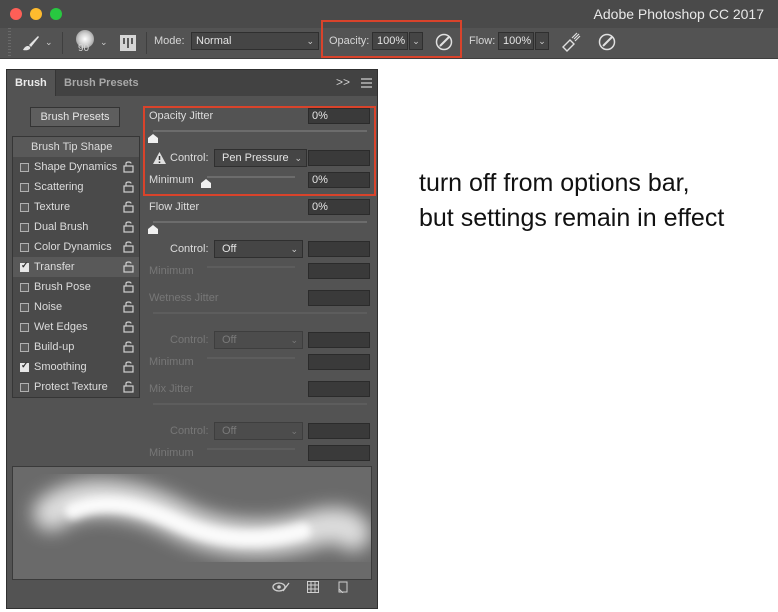 The height and width of the screenshot is (612, 778). Describe the element at coordinates (281, 587) in the screenshot. I see `toggle-hard-proofing-icon` at that location.